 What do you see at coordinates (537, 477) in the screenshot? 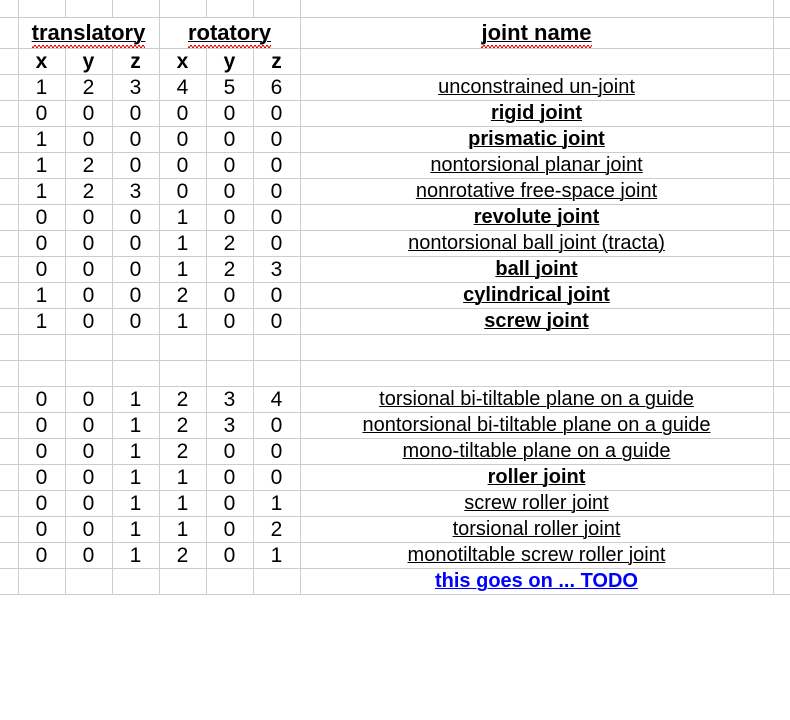
I see `cell-joint-name: roller joint` at bounding box center [537, 477].